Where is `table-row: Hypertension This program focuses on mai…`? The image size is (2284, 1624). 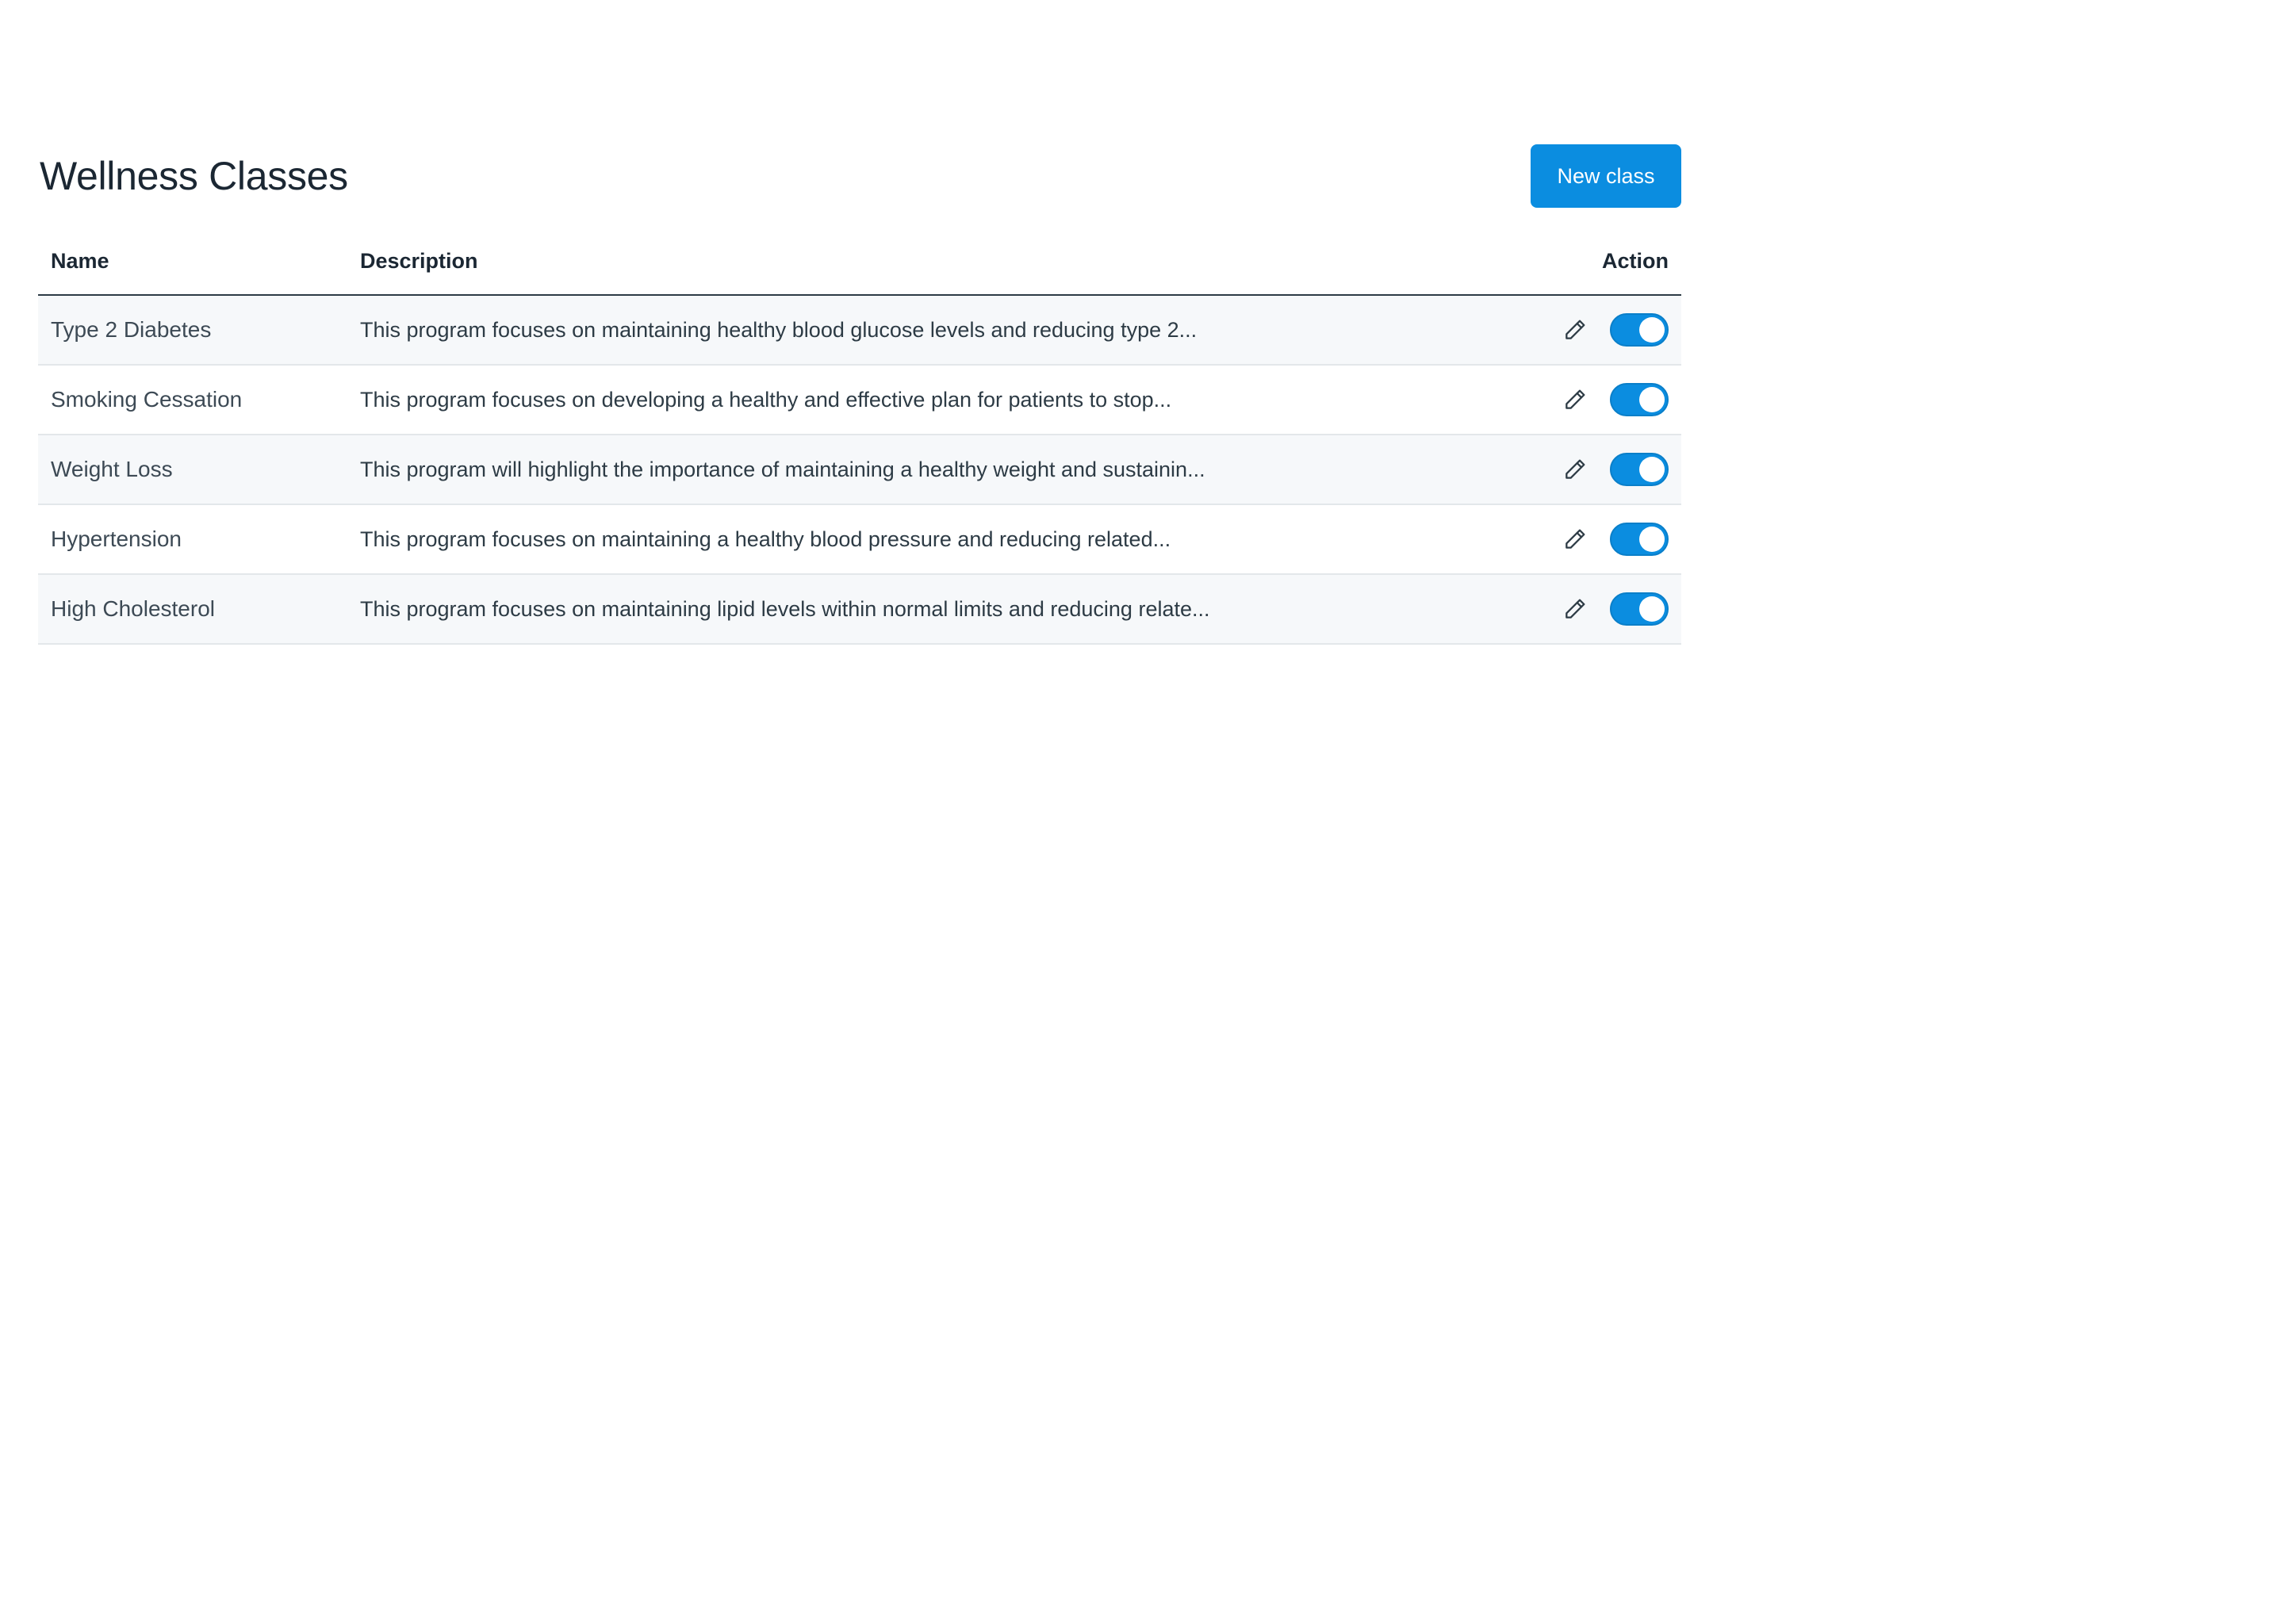
table-row: Hypertension This program focuses on mai… is located at coordinates (859, 539).